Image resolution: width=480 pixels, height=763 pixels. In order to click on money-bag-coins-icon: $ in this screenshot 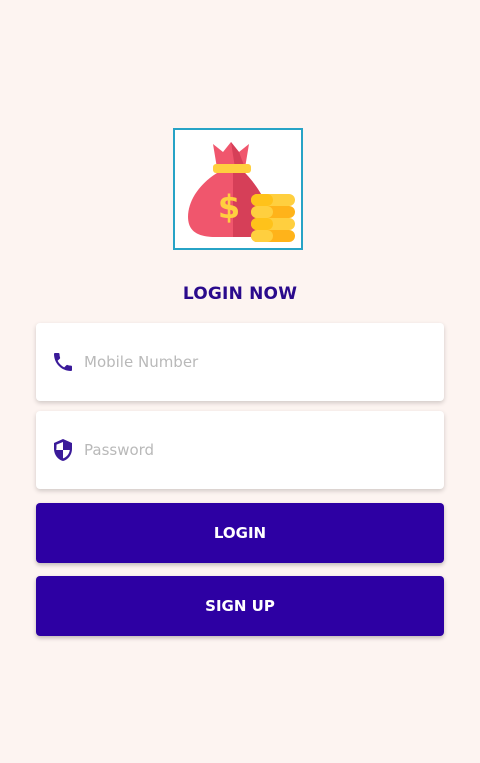, I will do `click(241, 192)`.